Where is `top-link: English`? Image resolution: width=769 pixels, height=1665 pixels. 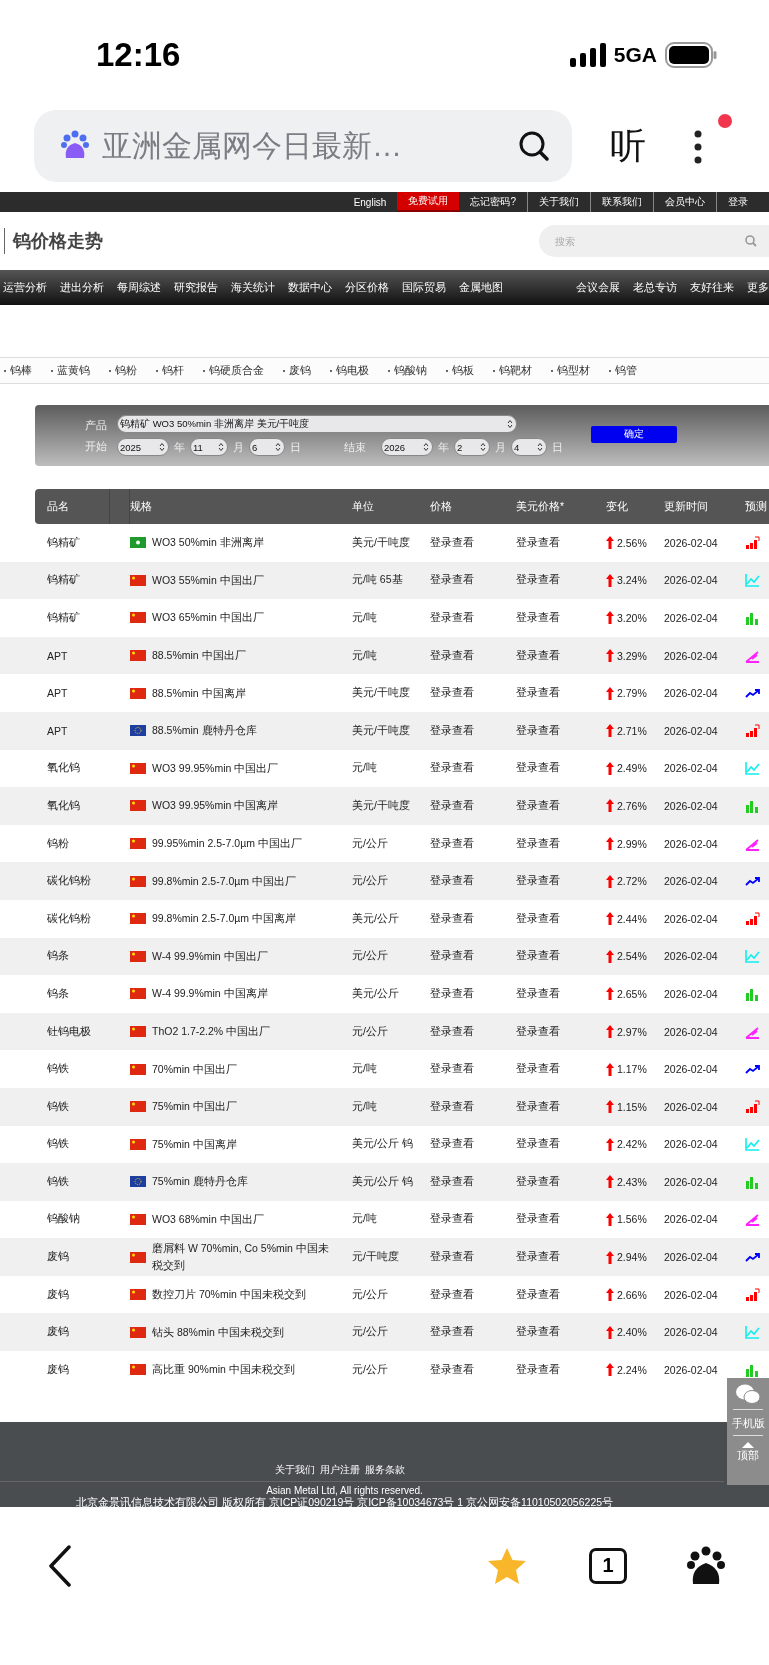
top-link: English is located at coordinates (370, 202).